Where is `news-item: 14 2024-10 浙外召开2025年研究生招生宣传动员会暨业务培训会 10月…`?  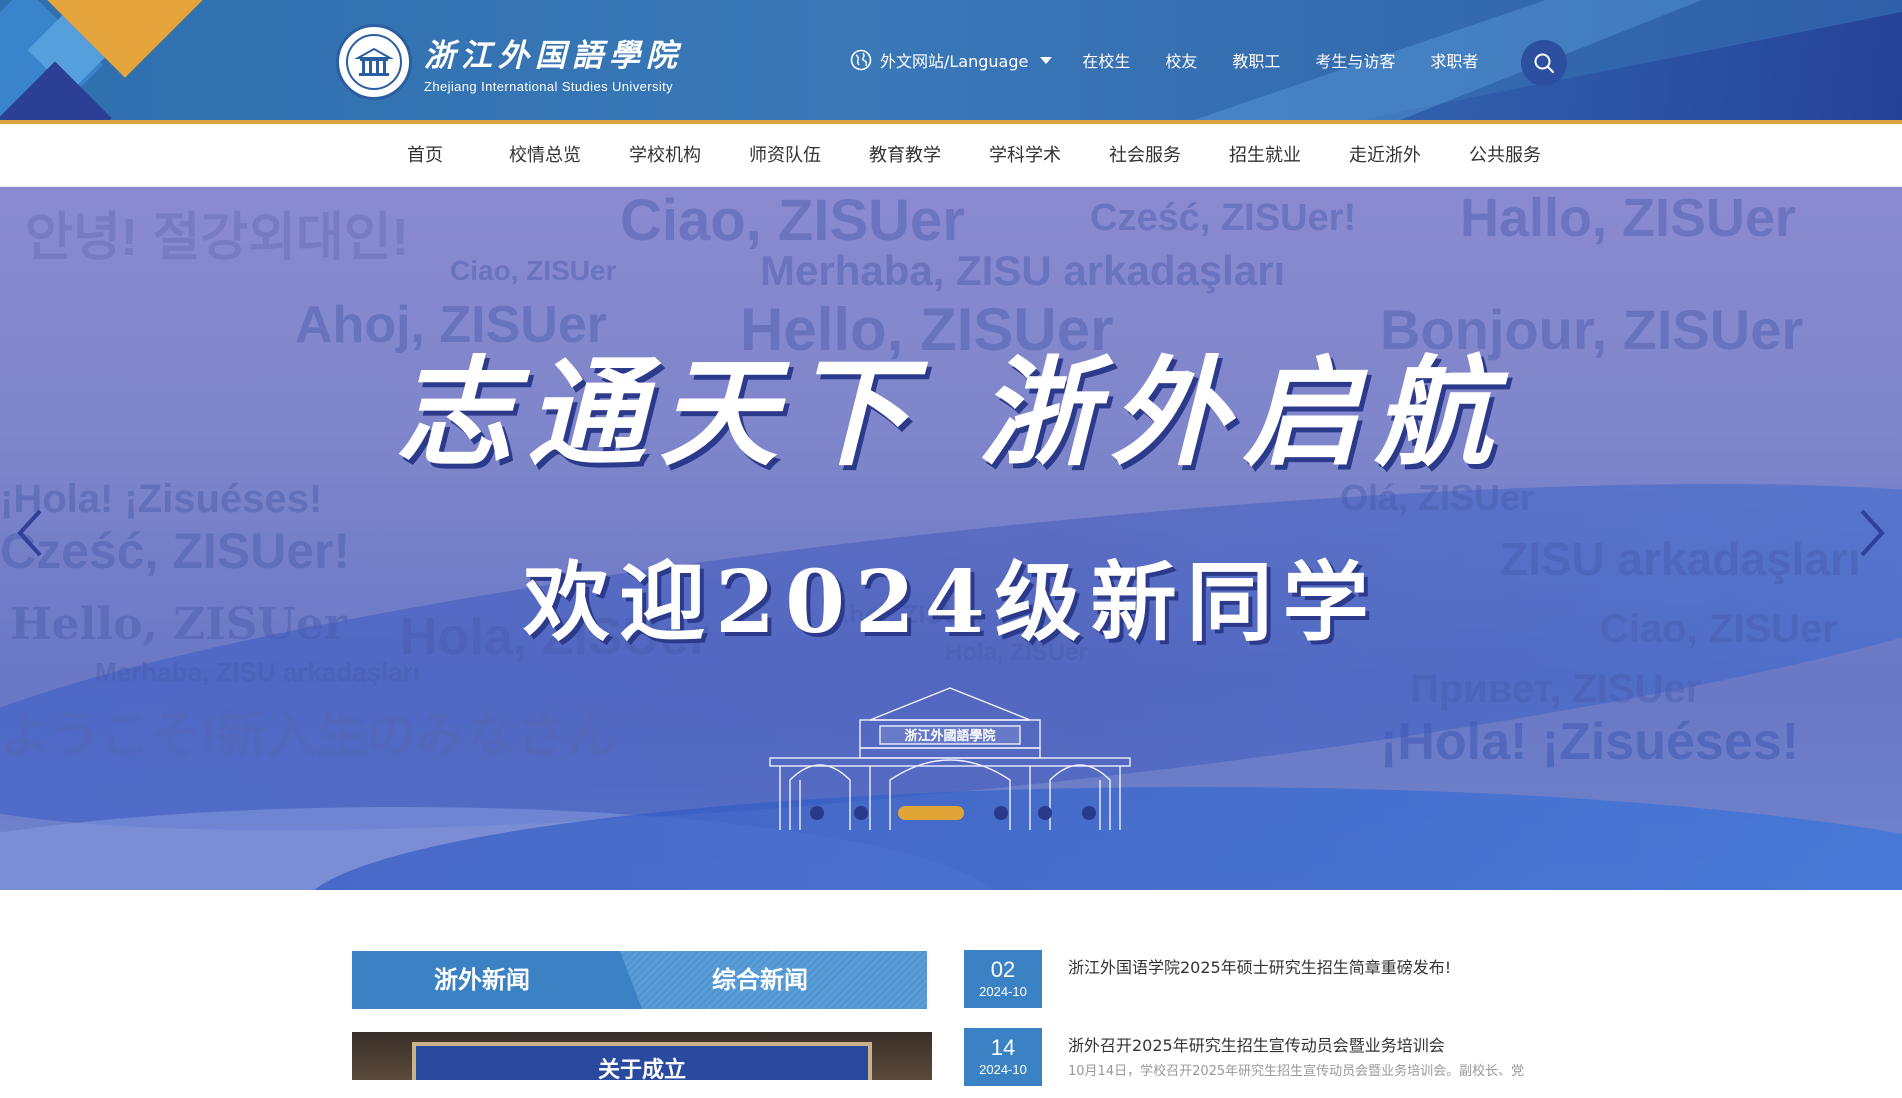
news-item: 14 2024-10 浙外召开2025年研究生招生宣传动员会暨业务培训会 10月… is located at coordinates (1264, 1063).